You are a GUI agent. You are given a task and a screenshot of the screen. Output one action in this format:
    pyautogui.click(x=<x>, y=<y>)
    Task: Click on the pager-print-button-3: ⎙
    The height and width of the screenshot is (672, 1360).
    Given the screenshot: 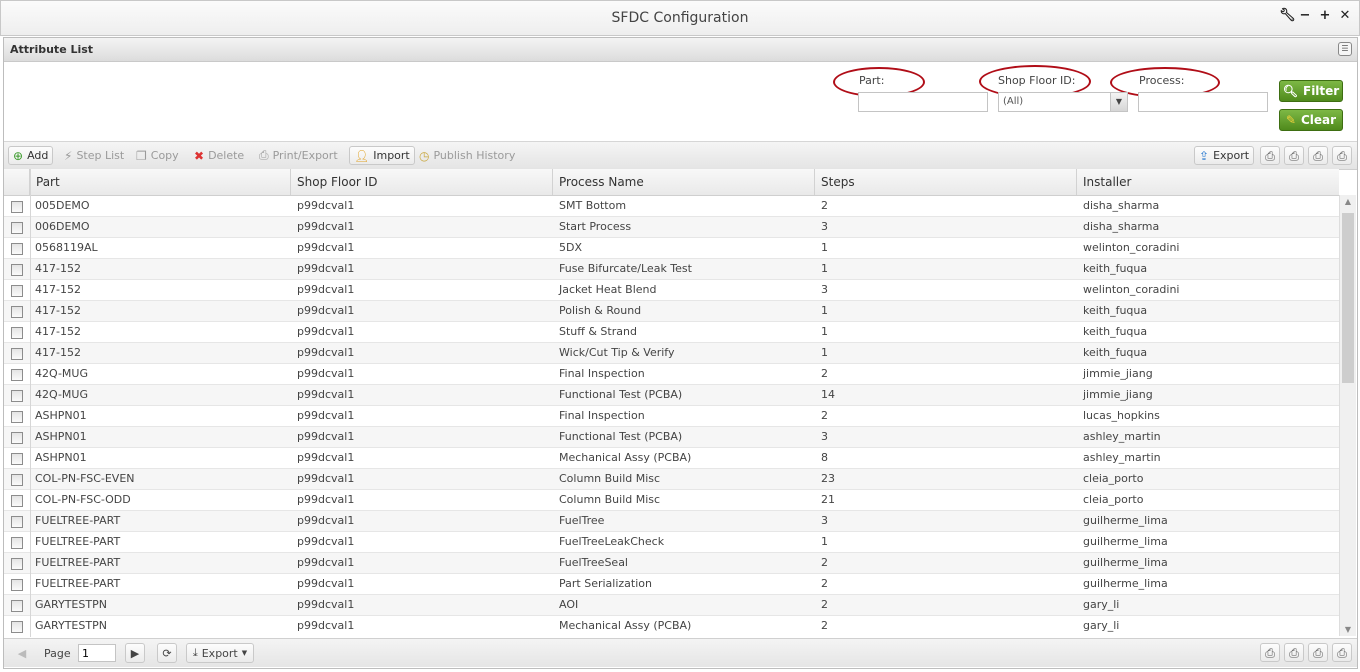 What is the action you would take?
    pyautogui.click(x=1318, y=652)
    